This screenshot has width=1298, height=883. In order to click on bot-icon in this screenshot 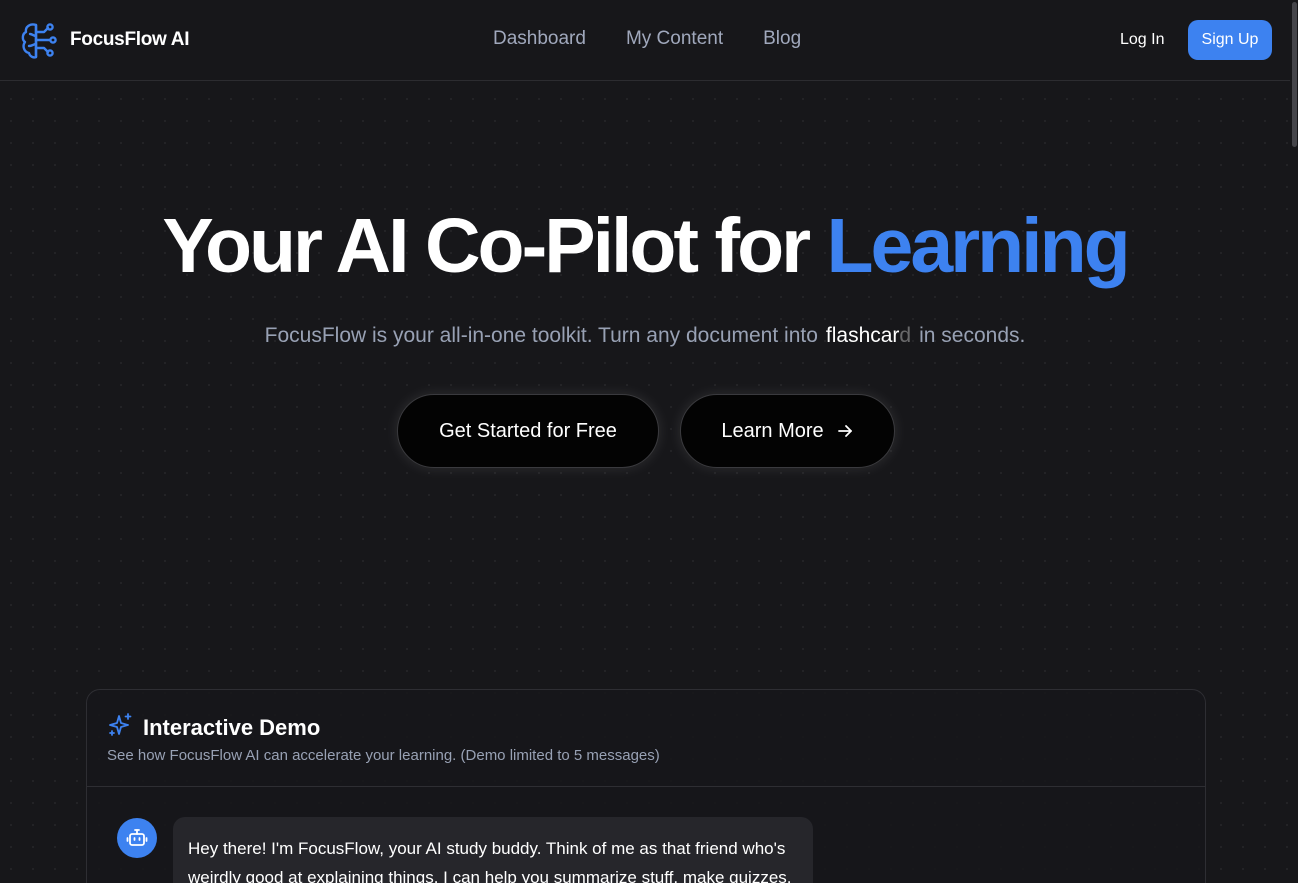, I will do `click(137, 837)`.